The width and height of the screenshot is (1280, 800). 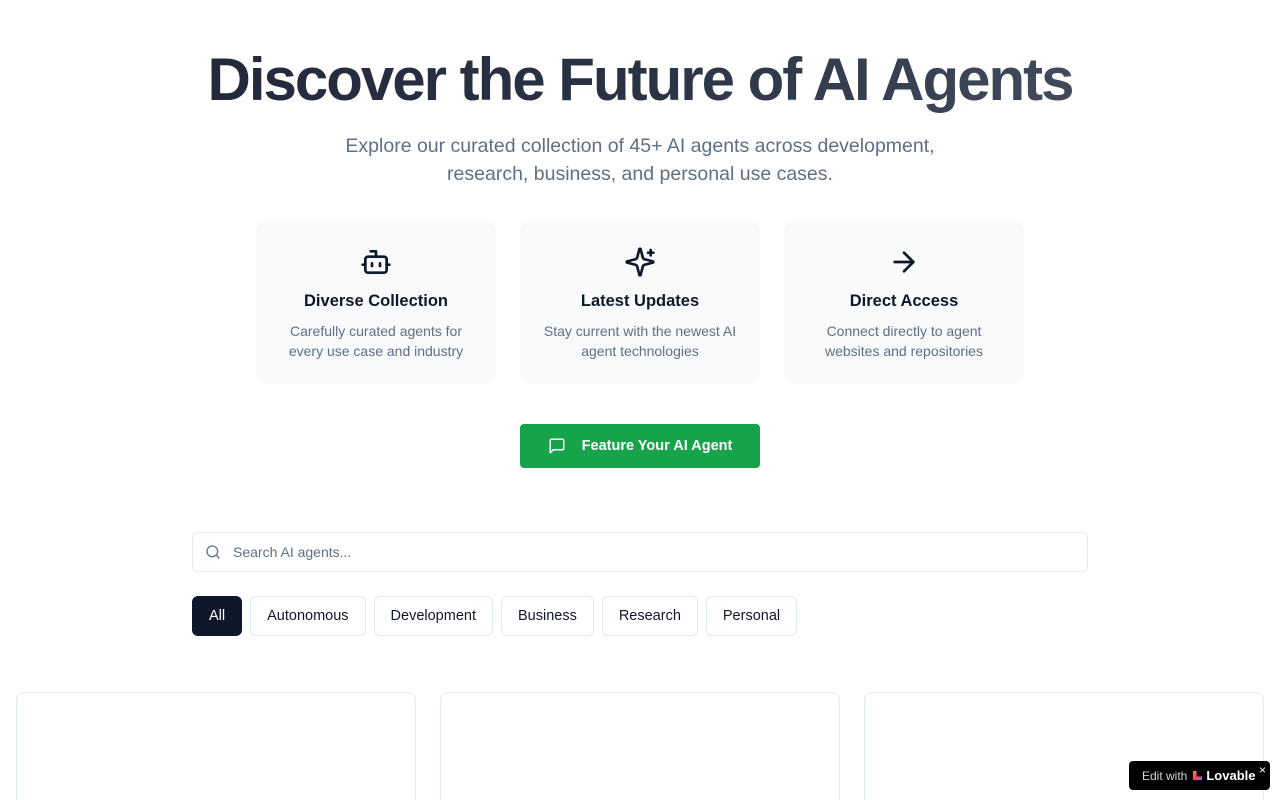 What do you see at coordinates (751, 616) in the screenshot?
I see `filter-personal: Personal` at bounding box center [751, 616].